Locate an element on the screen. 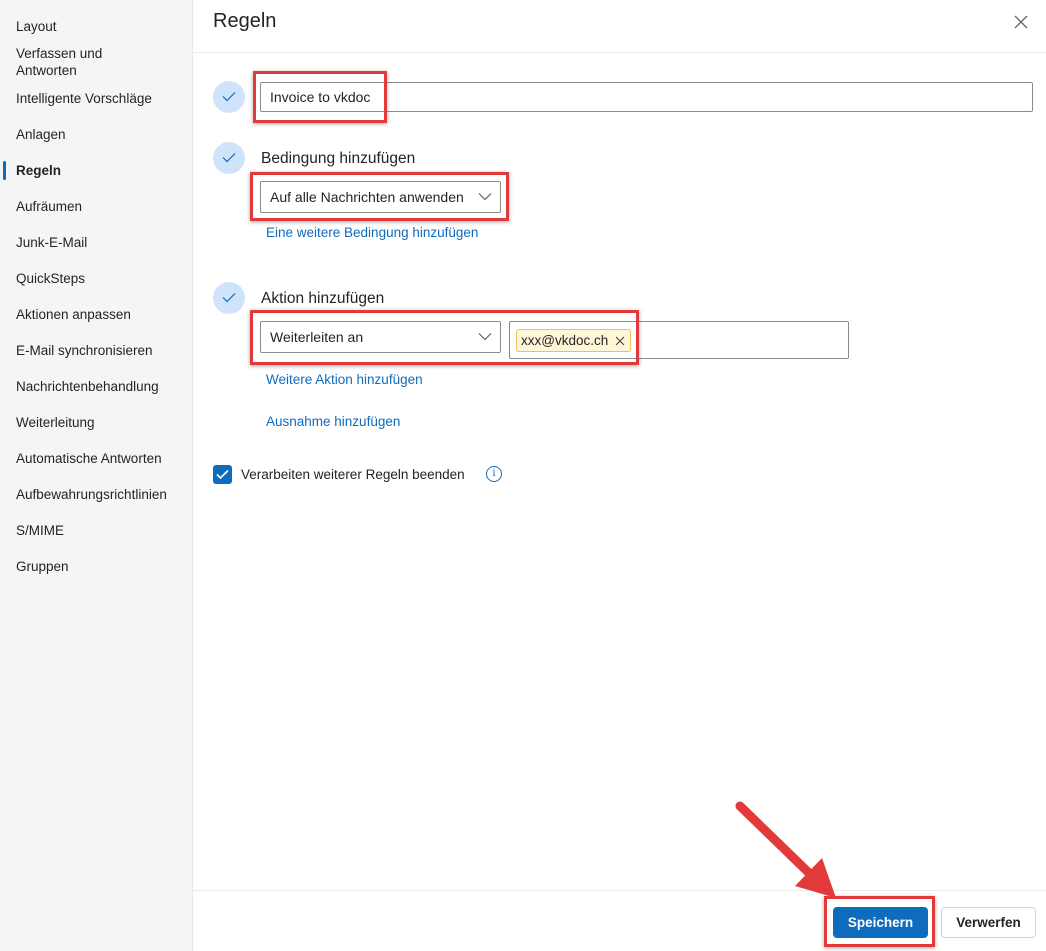 Image resolution: width=1046 pixels, height=951 pixels. sidebar-item-e-mail-synchronisieren: E-Mail synchronisieren is located at coordinates (101, 350).